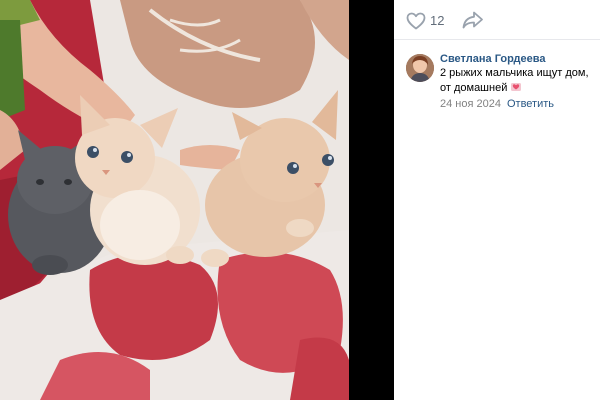  Describe the element at coordinates (516, 86) in the screenshot. I see `heart-gift-emoji-icon` at that location.